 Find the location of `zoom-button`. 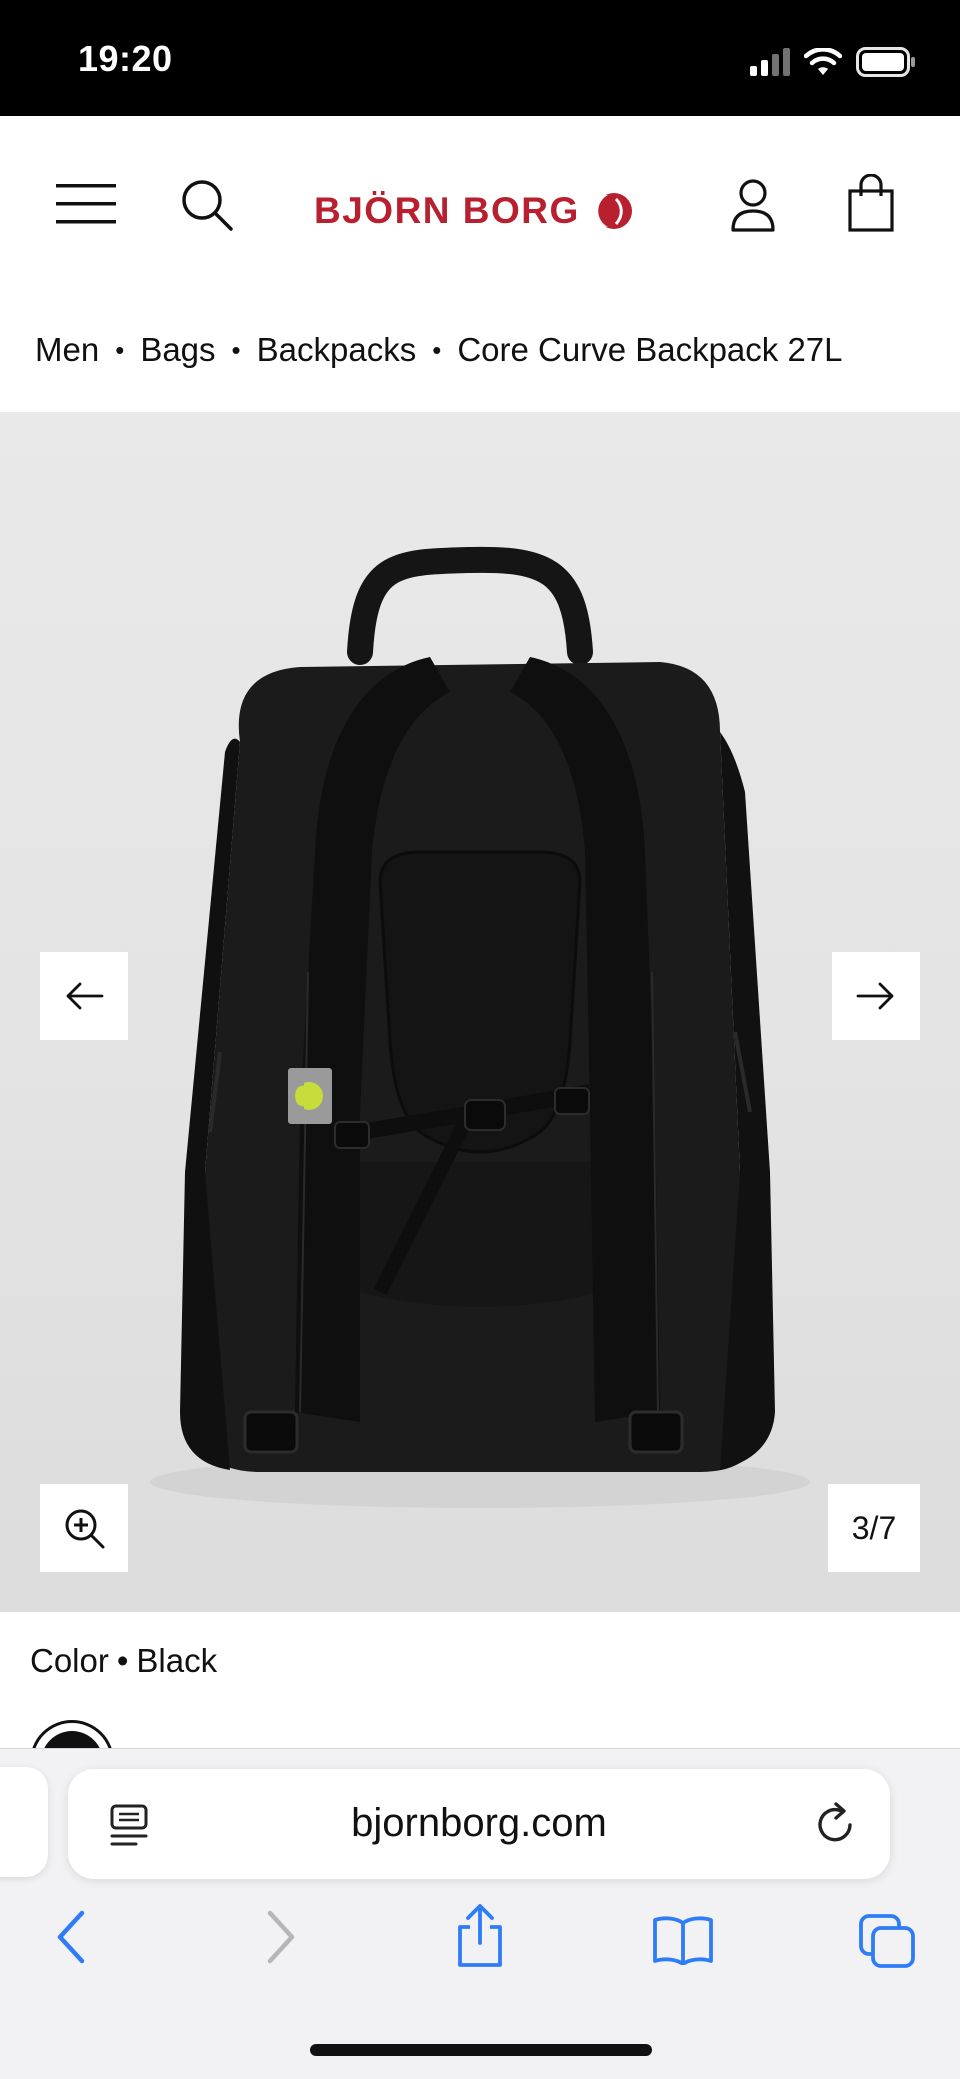

zoom-button is located at coordinates (84, 1528).